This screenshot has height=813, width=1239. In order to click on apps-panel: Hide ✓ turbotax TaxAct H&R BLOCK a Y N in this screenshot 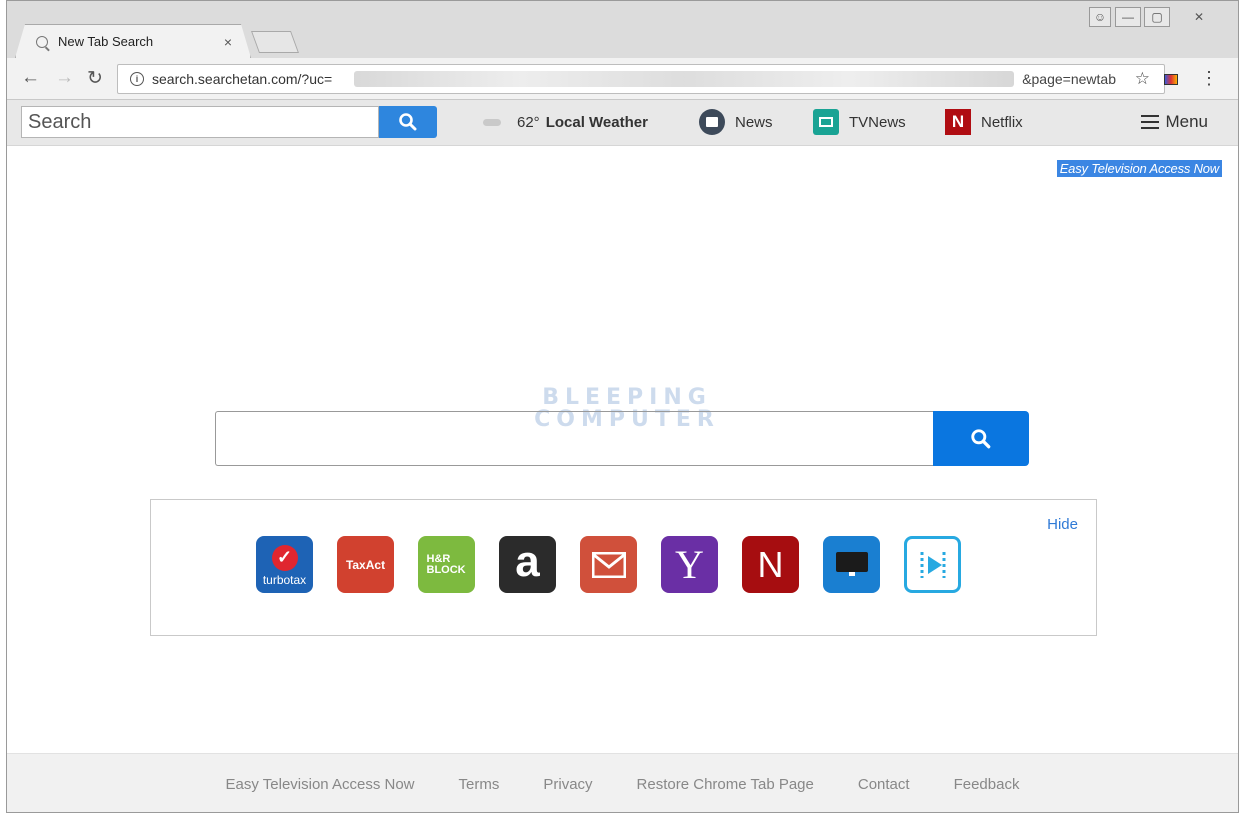, I will do `click(623, 567)`.